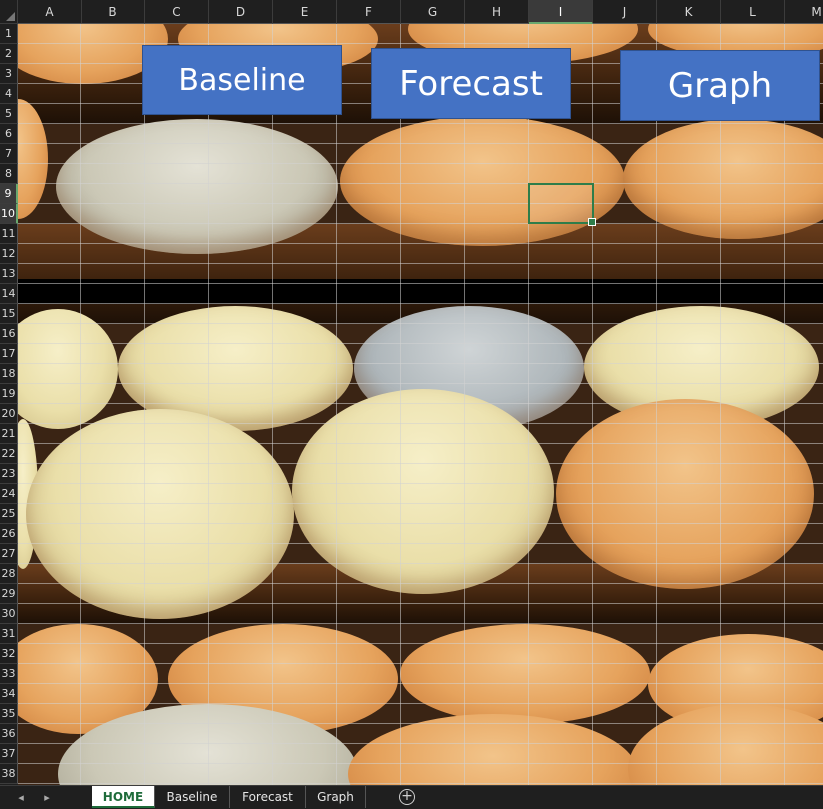 Image resolution: width=823 pixels, height=809 pixels. What do you see at coordinates (9, 714) in the screenshot?
I see `row-header-35: 35` at bounding box center [9, 714].